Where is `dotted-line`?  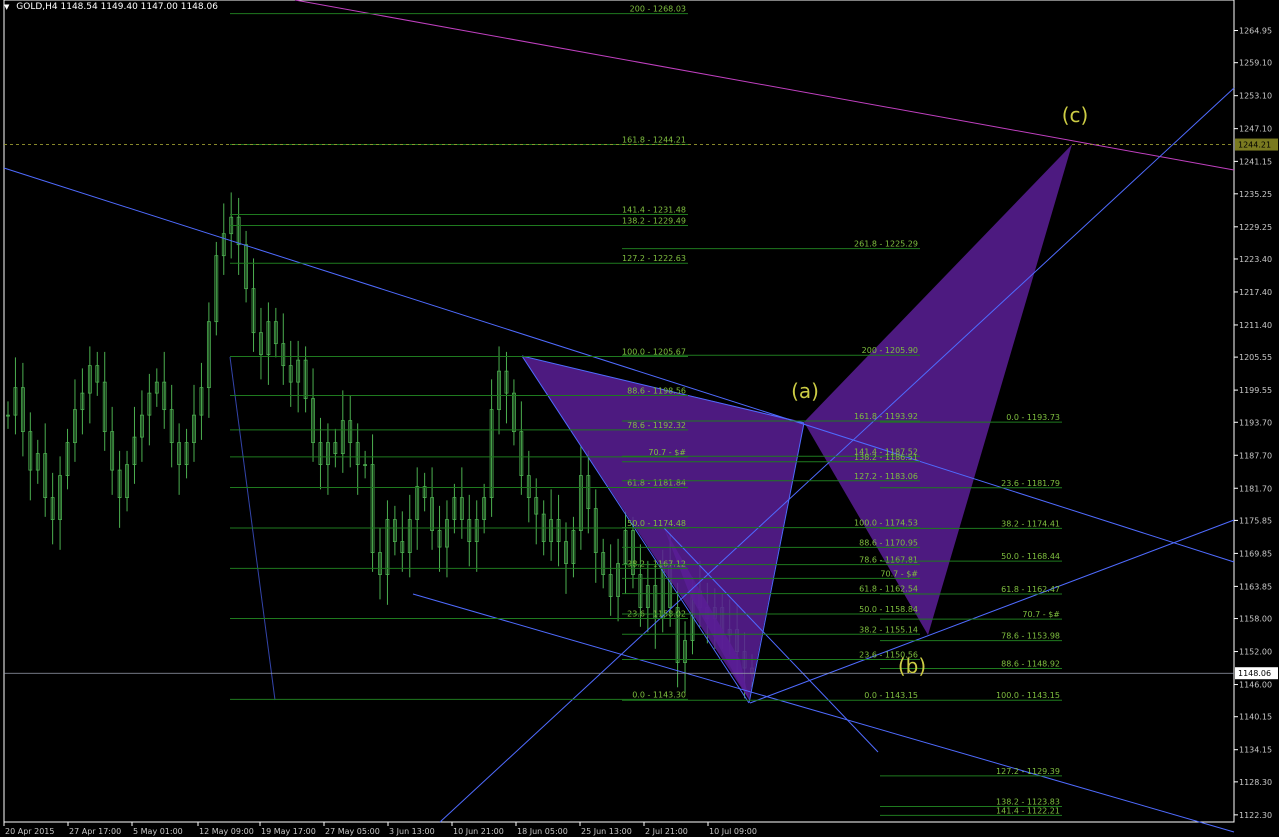
dotted-line is located at coordinates (252, 528).